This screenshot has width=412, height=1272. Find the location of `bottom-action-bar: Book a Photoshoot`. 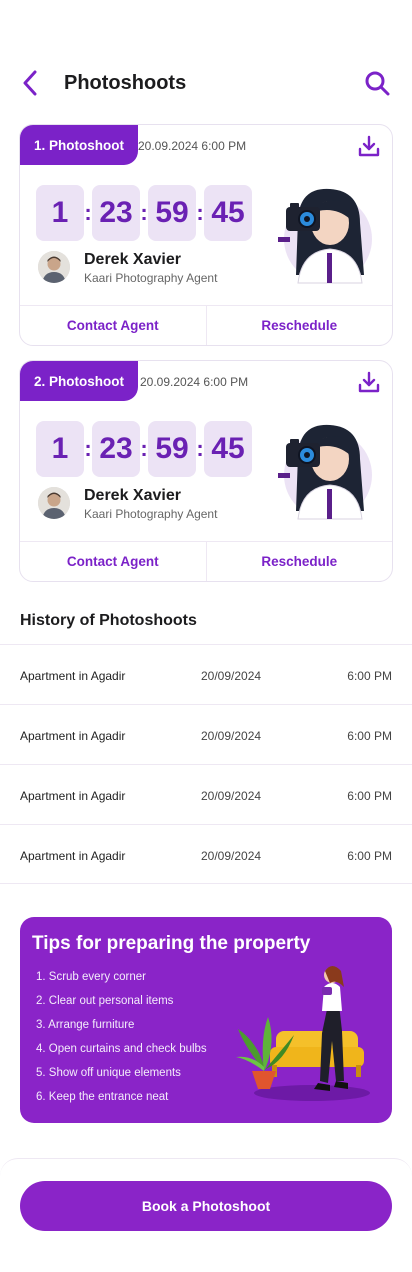

bottom-action-bar: Book a Photoshoot is located at coordinates (206, 1215).